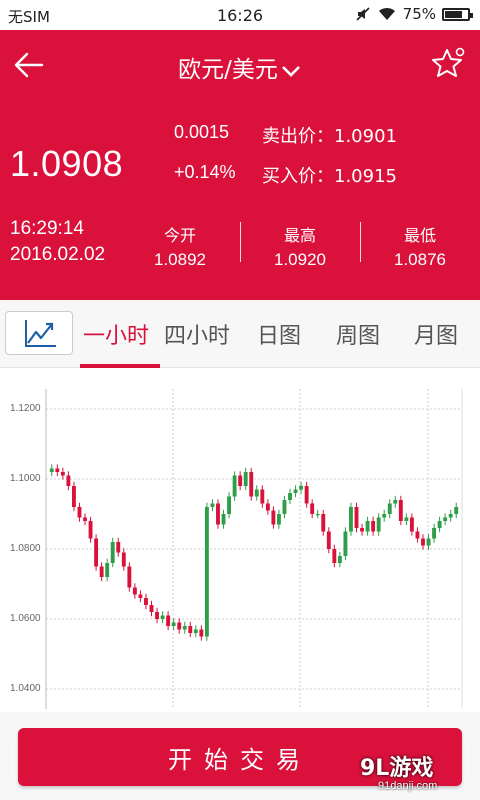 The height and width of the screenshot is (800, 480). I want to click on status-bar: 无SIM 16:26 75%, so click(240, 15).